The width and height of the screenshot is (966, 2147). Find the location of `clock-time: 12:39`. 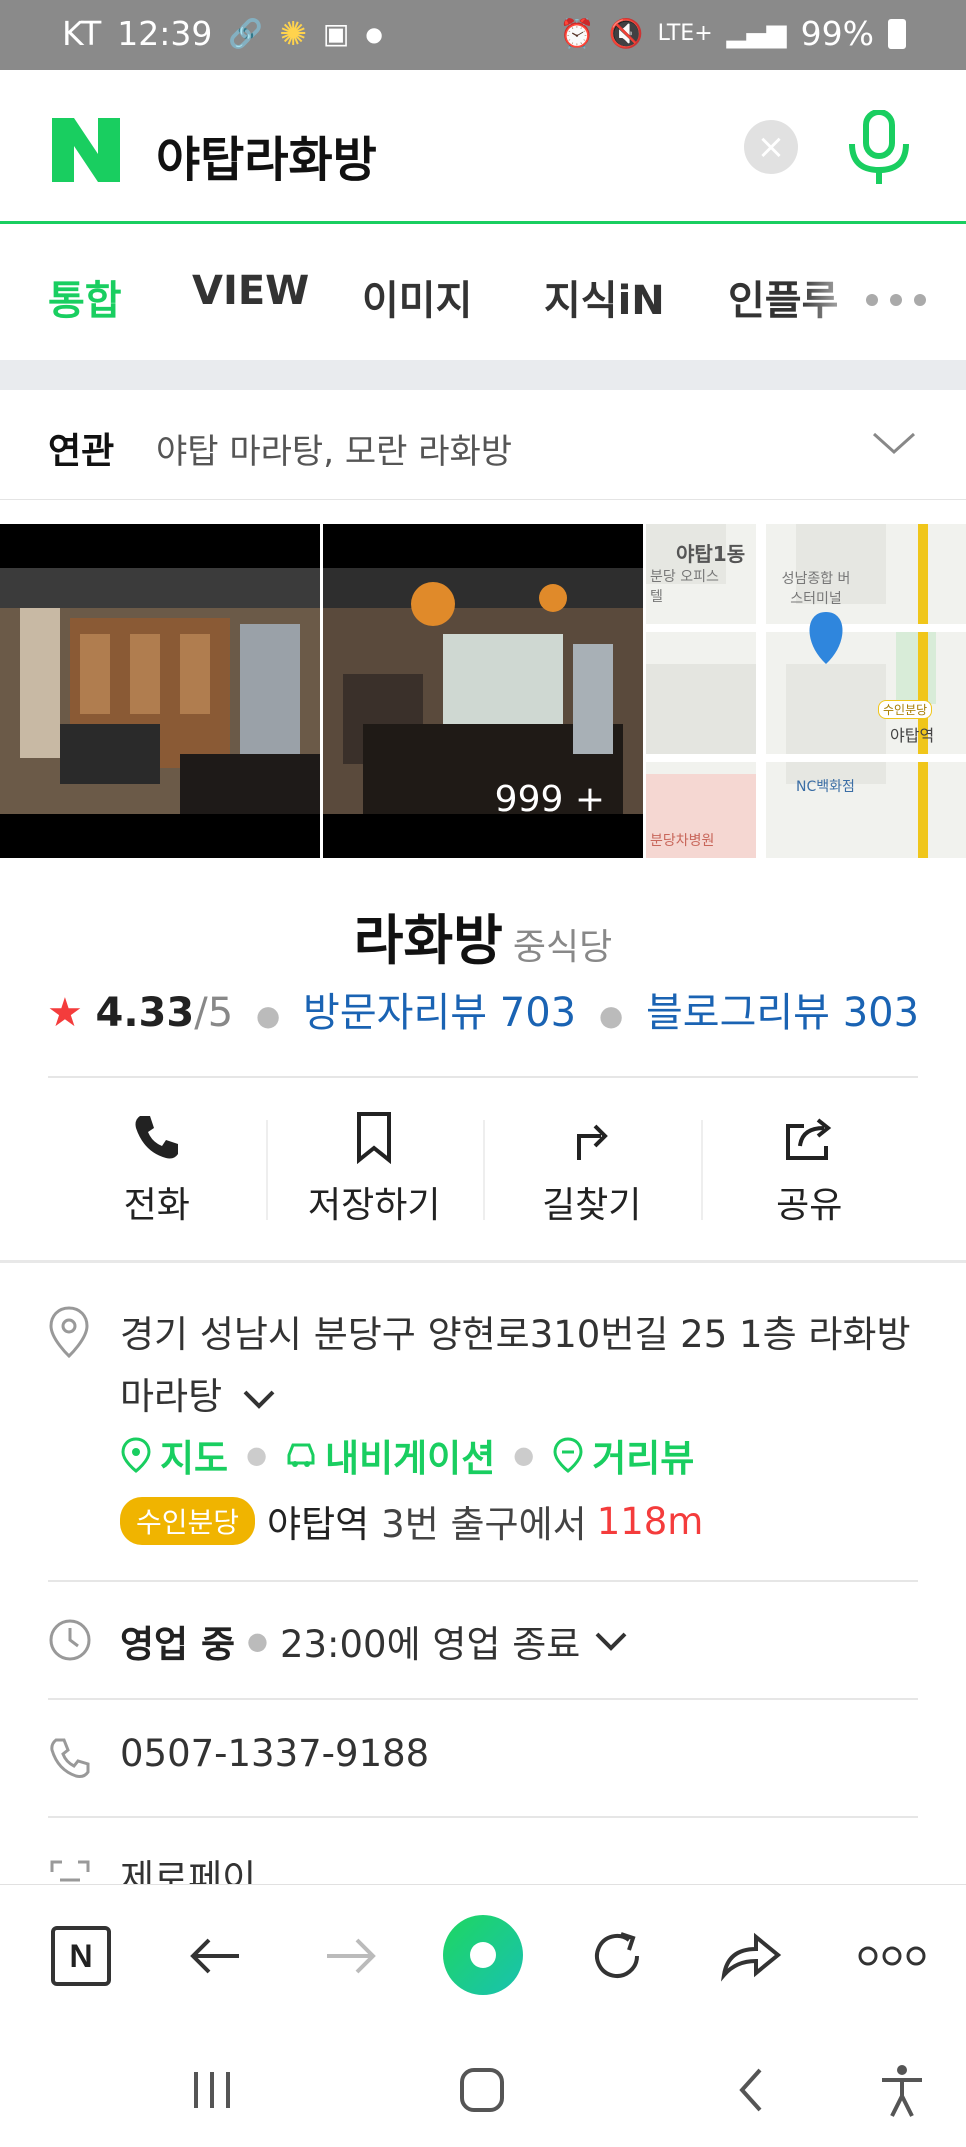

clock-time: 12:39 is located at coordinates (165, 33).